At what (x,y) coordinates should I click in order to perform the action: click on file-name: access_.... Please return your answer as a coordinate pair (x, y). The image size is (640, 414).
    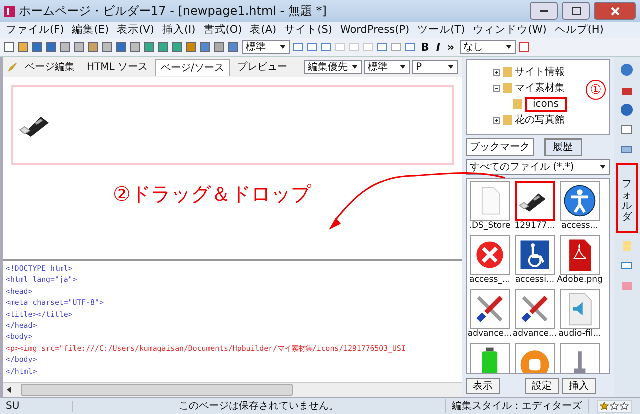
    Looking at the image, I should click on (490, 281).